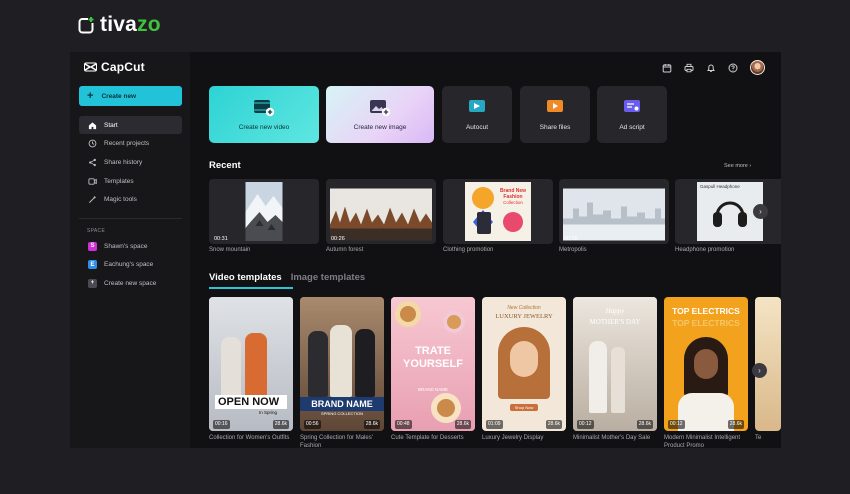  What do you see at coordinates (312, 424) in the screenshot?
I see `template-duration: 00:56` at bounding box center [312, 424].